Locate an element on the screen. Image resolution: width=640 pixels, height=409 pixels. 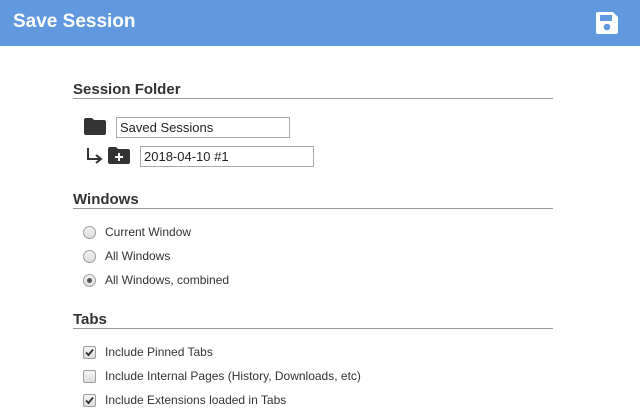
session-name-input is located at coordinates (227, 156).